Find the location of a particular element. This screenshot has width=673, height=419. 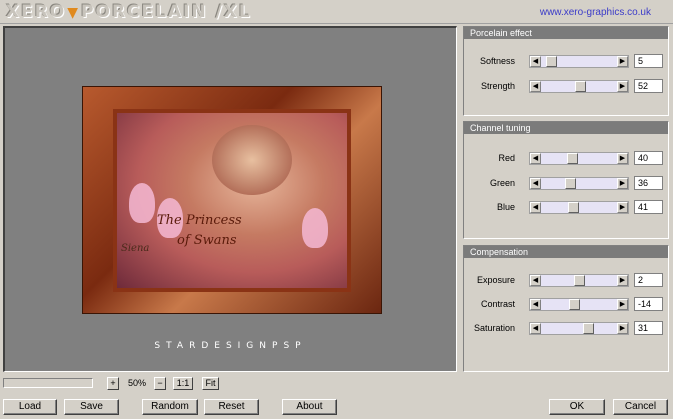

zoom-actual-size-button: 1:1 is located at coordinates (183, 383).